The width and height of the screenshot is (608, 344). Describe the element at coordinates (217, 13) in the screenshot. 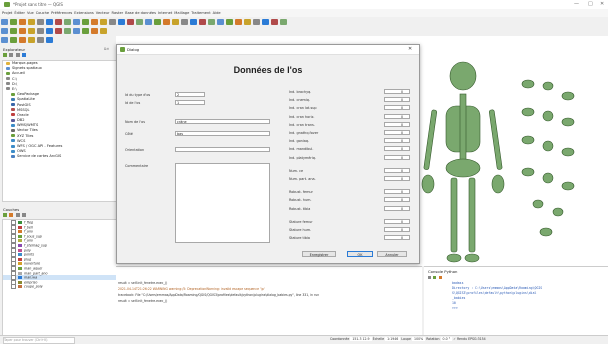

I see `menu-item: Aide` at that location.